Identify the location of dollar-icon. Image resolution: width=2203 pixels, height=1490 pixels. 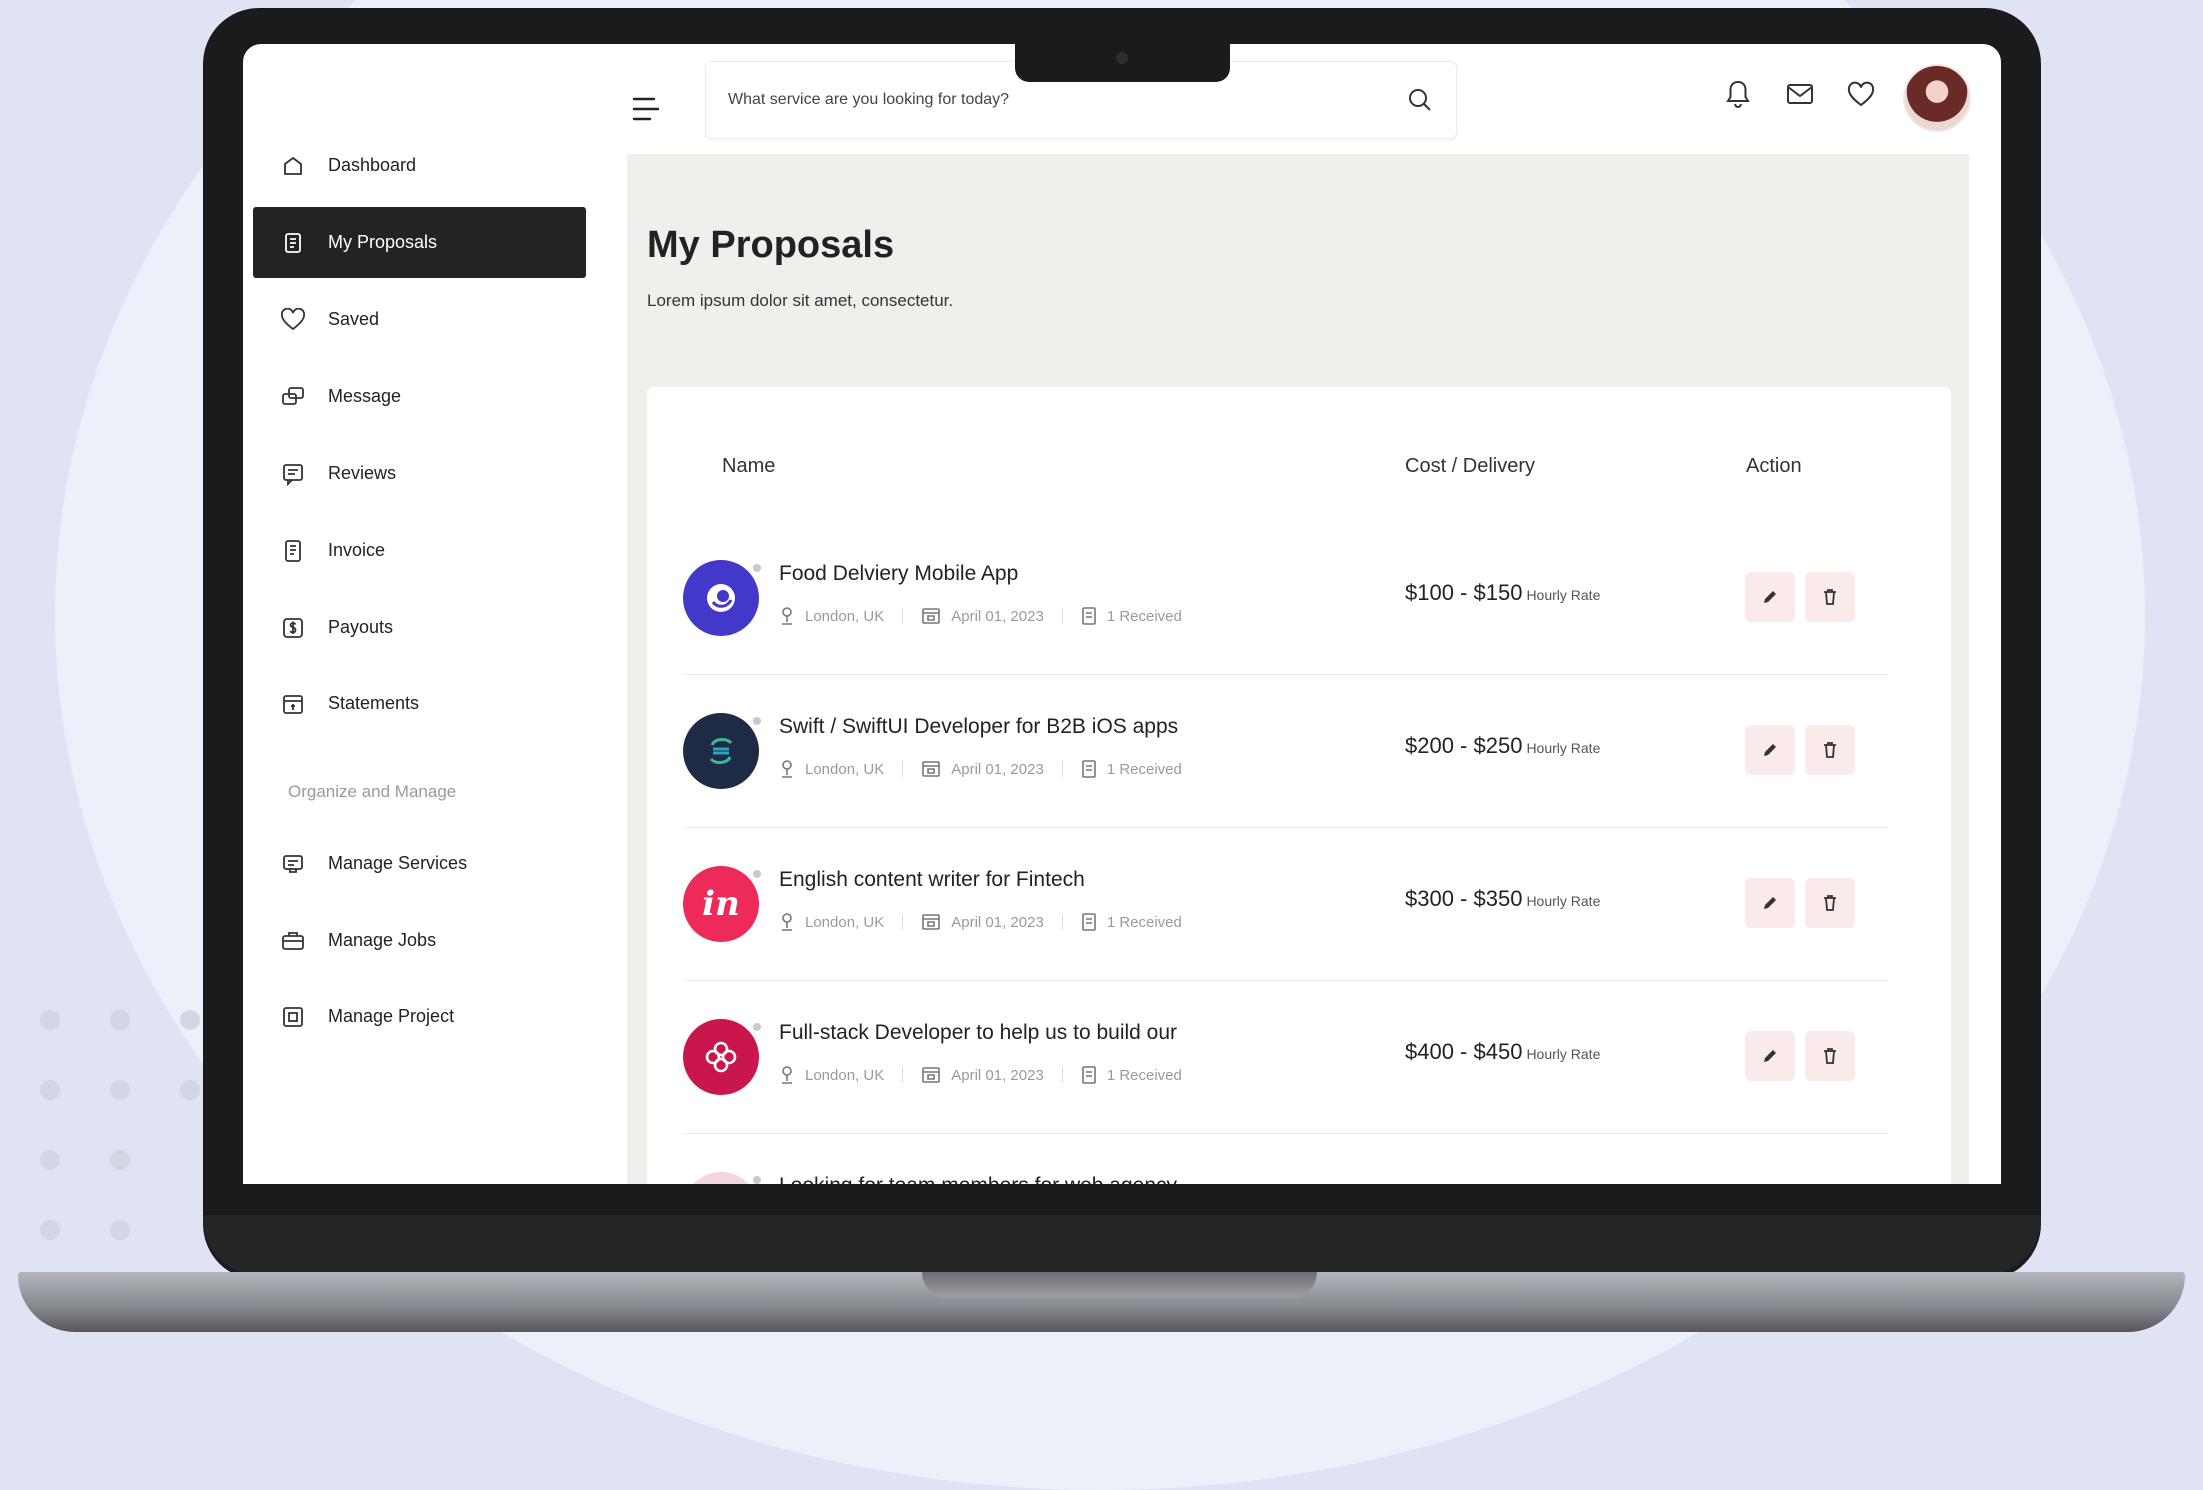
(293, 628).